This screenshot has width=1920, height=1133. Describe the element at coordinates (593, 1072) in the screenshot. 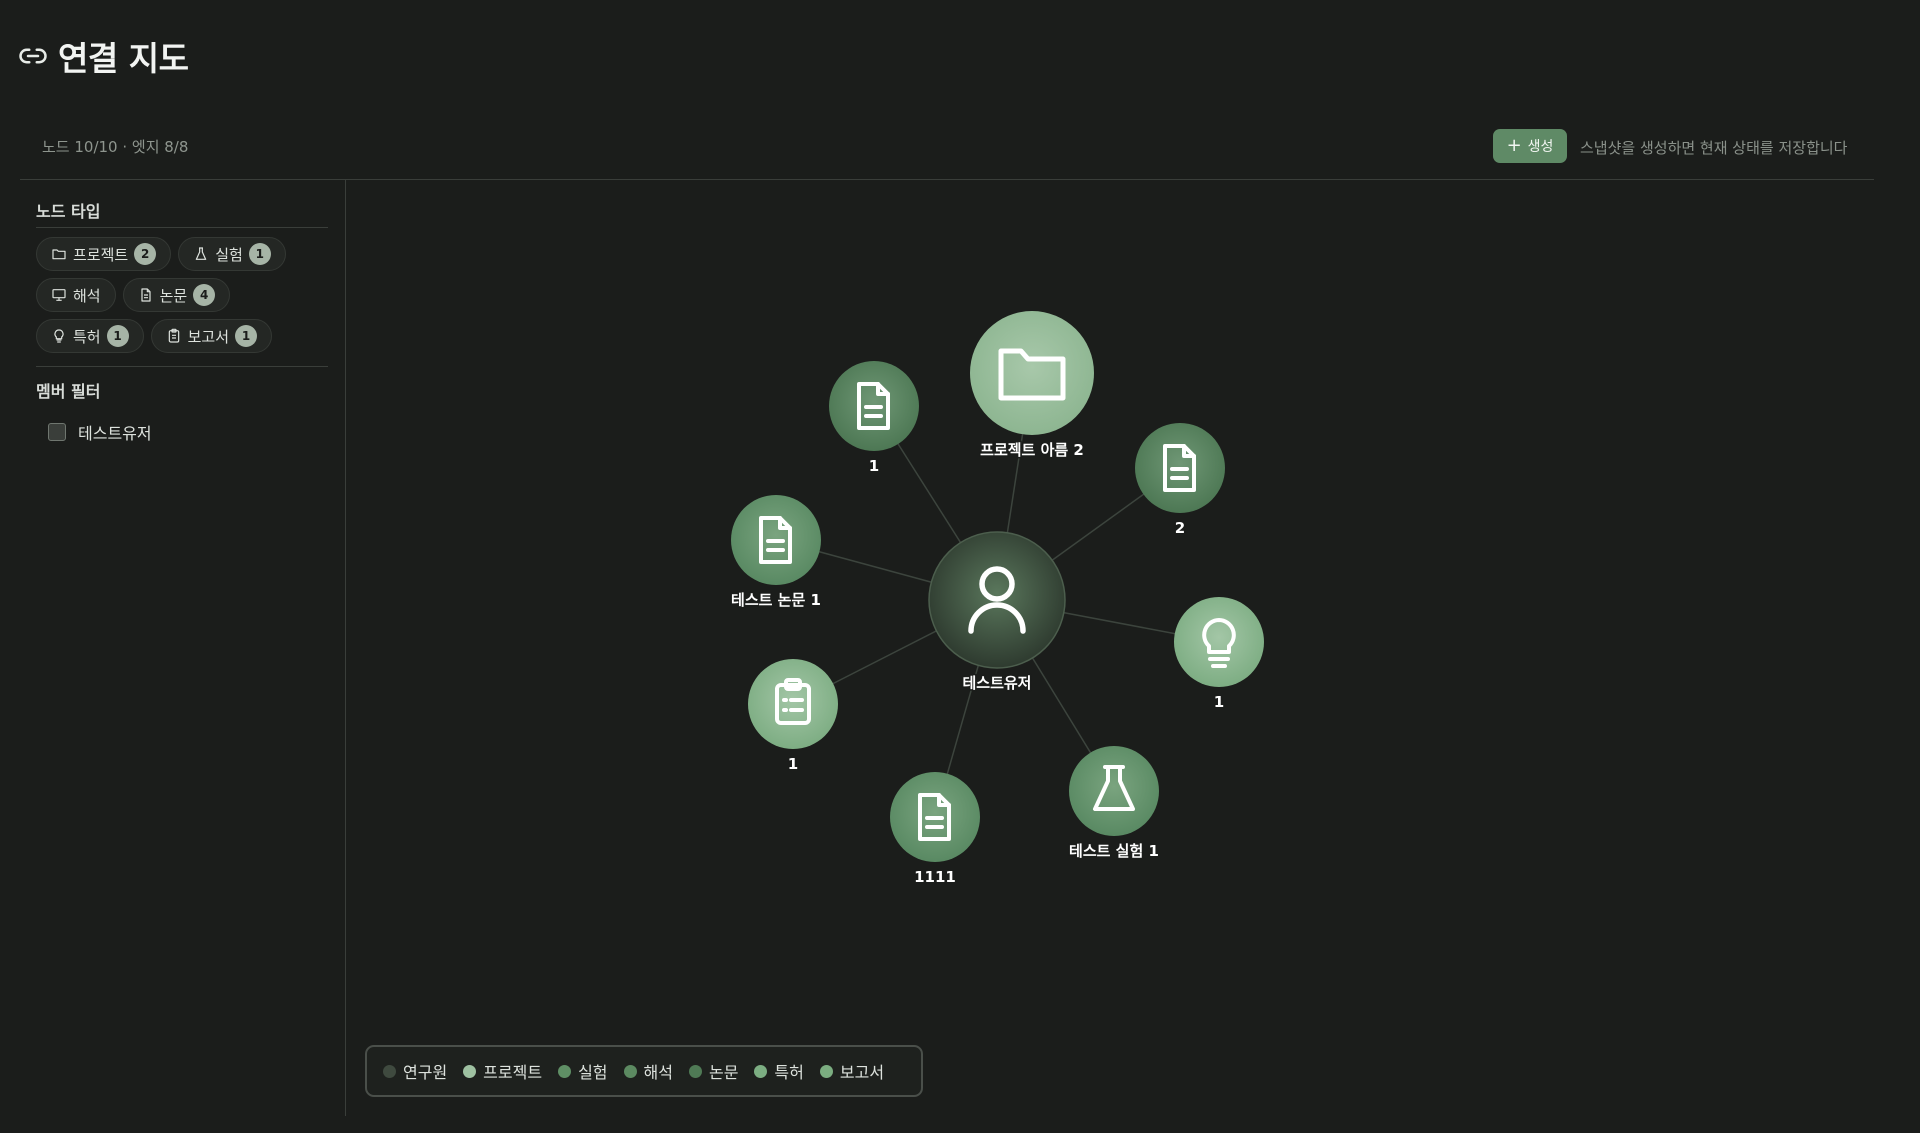

I see `legend-label: 실험` at that location.